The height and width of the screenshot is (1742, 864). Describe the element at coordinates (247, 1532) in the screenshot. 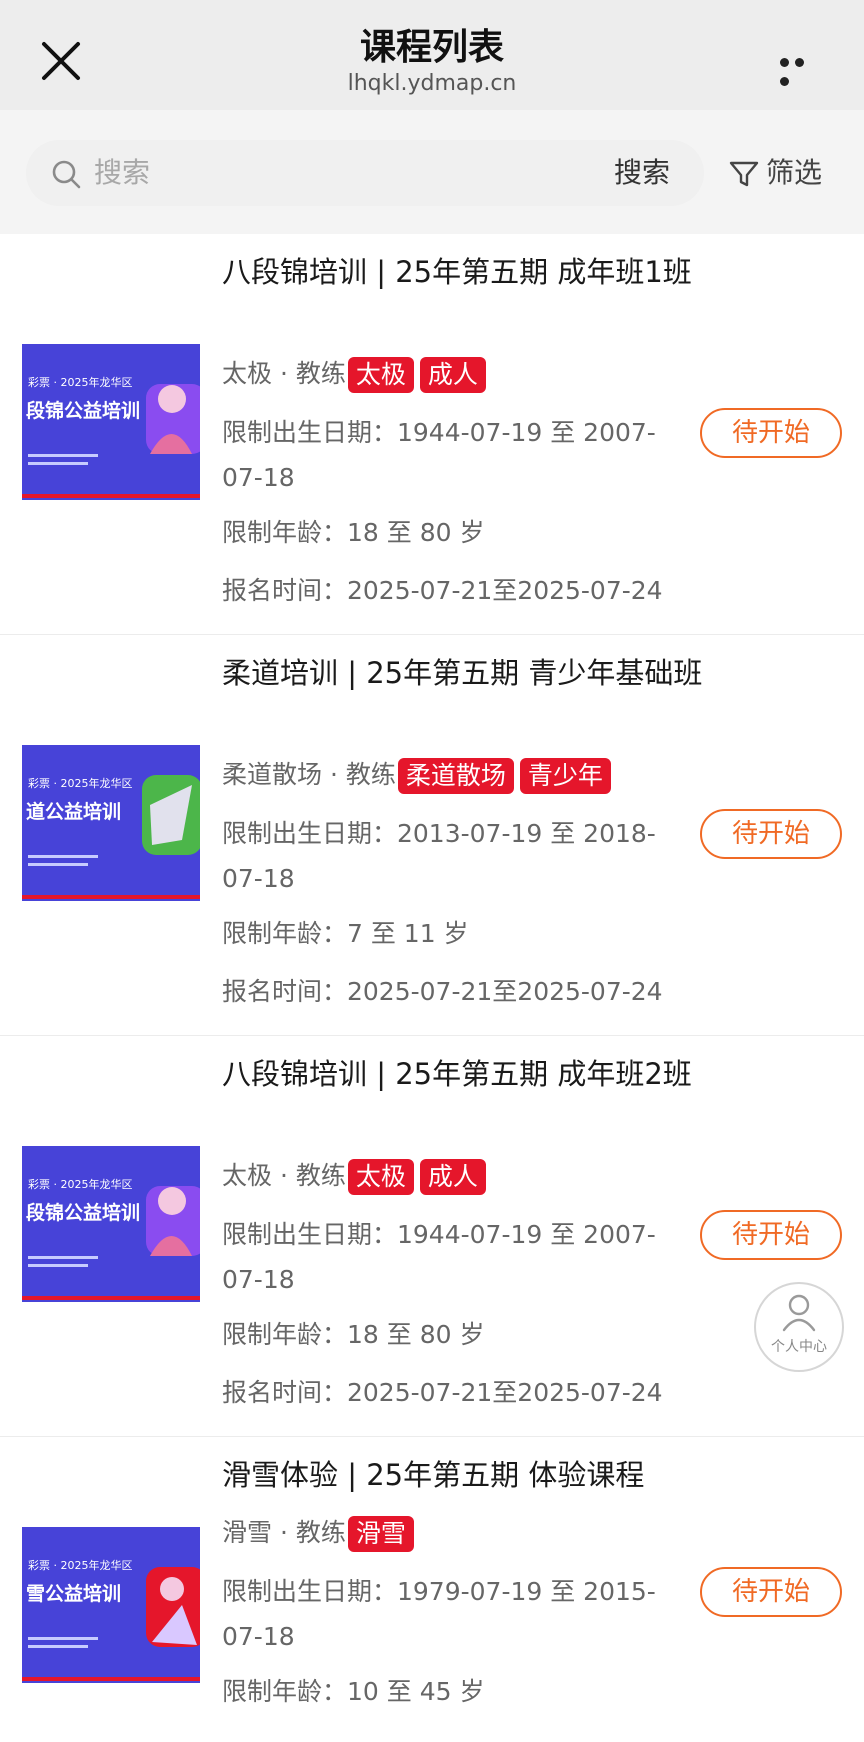

I see `course-category: 滑雪` at that location.